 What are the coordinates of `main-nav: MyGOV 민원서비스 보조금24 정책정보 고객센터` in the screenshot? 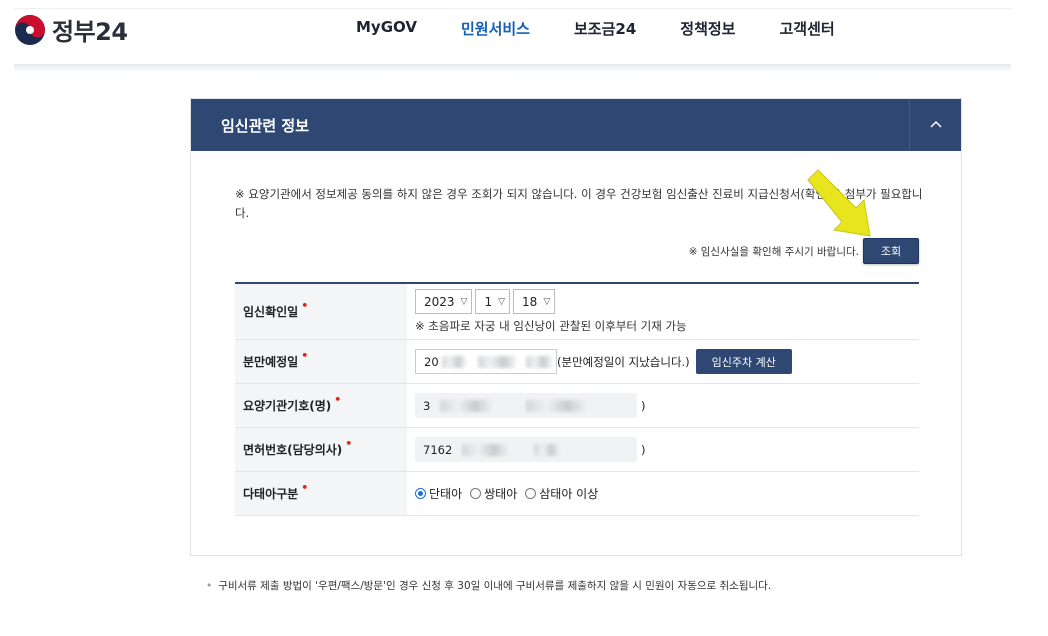 It's located at (617, 28).